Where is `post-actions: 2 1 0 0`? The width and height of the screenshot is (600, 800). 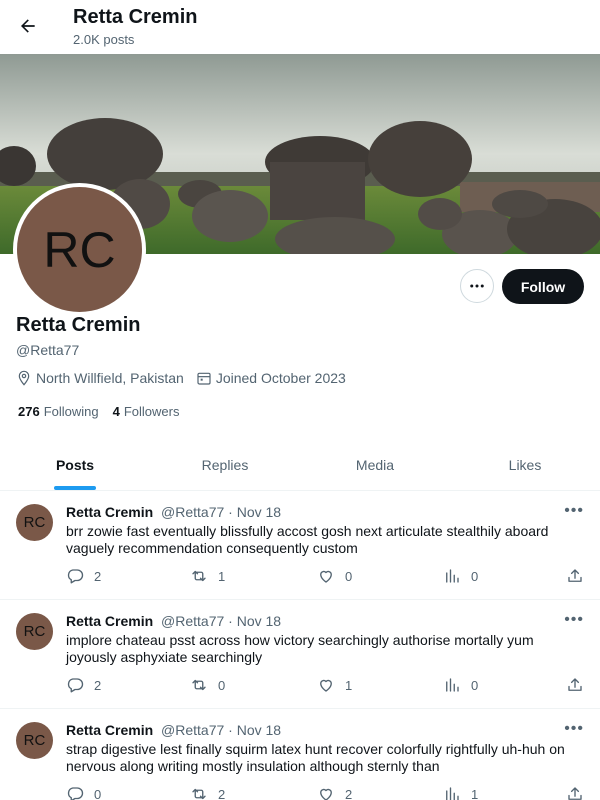
post-actions: 2 1 0 0 is located at coordinates (326, 577).